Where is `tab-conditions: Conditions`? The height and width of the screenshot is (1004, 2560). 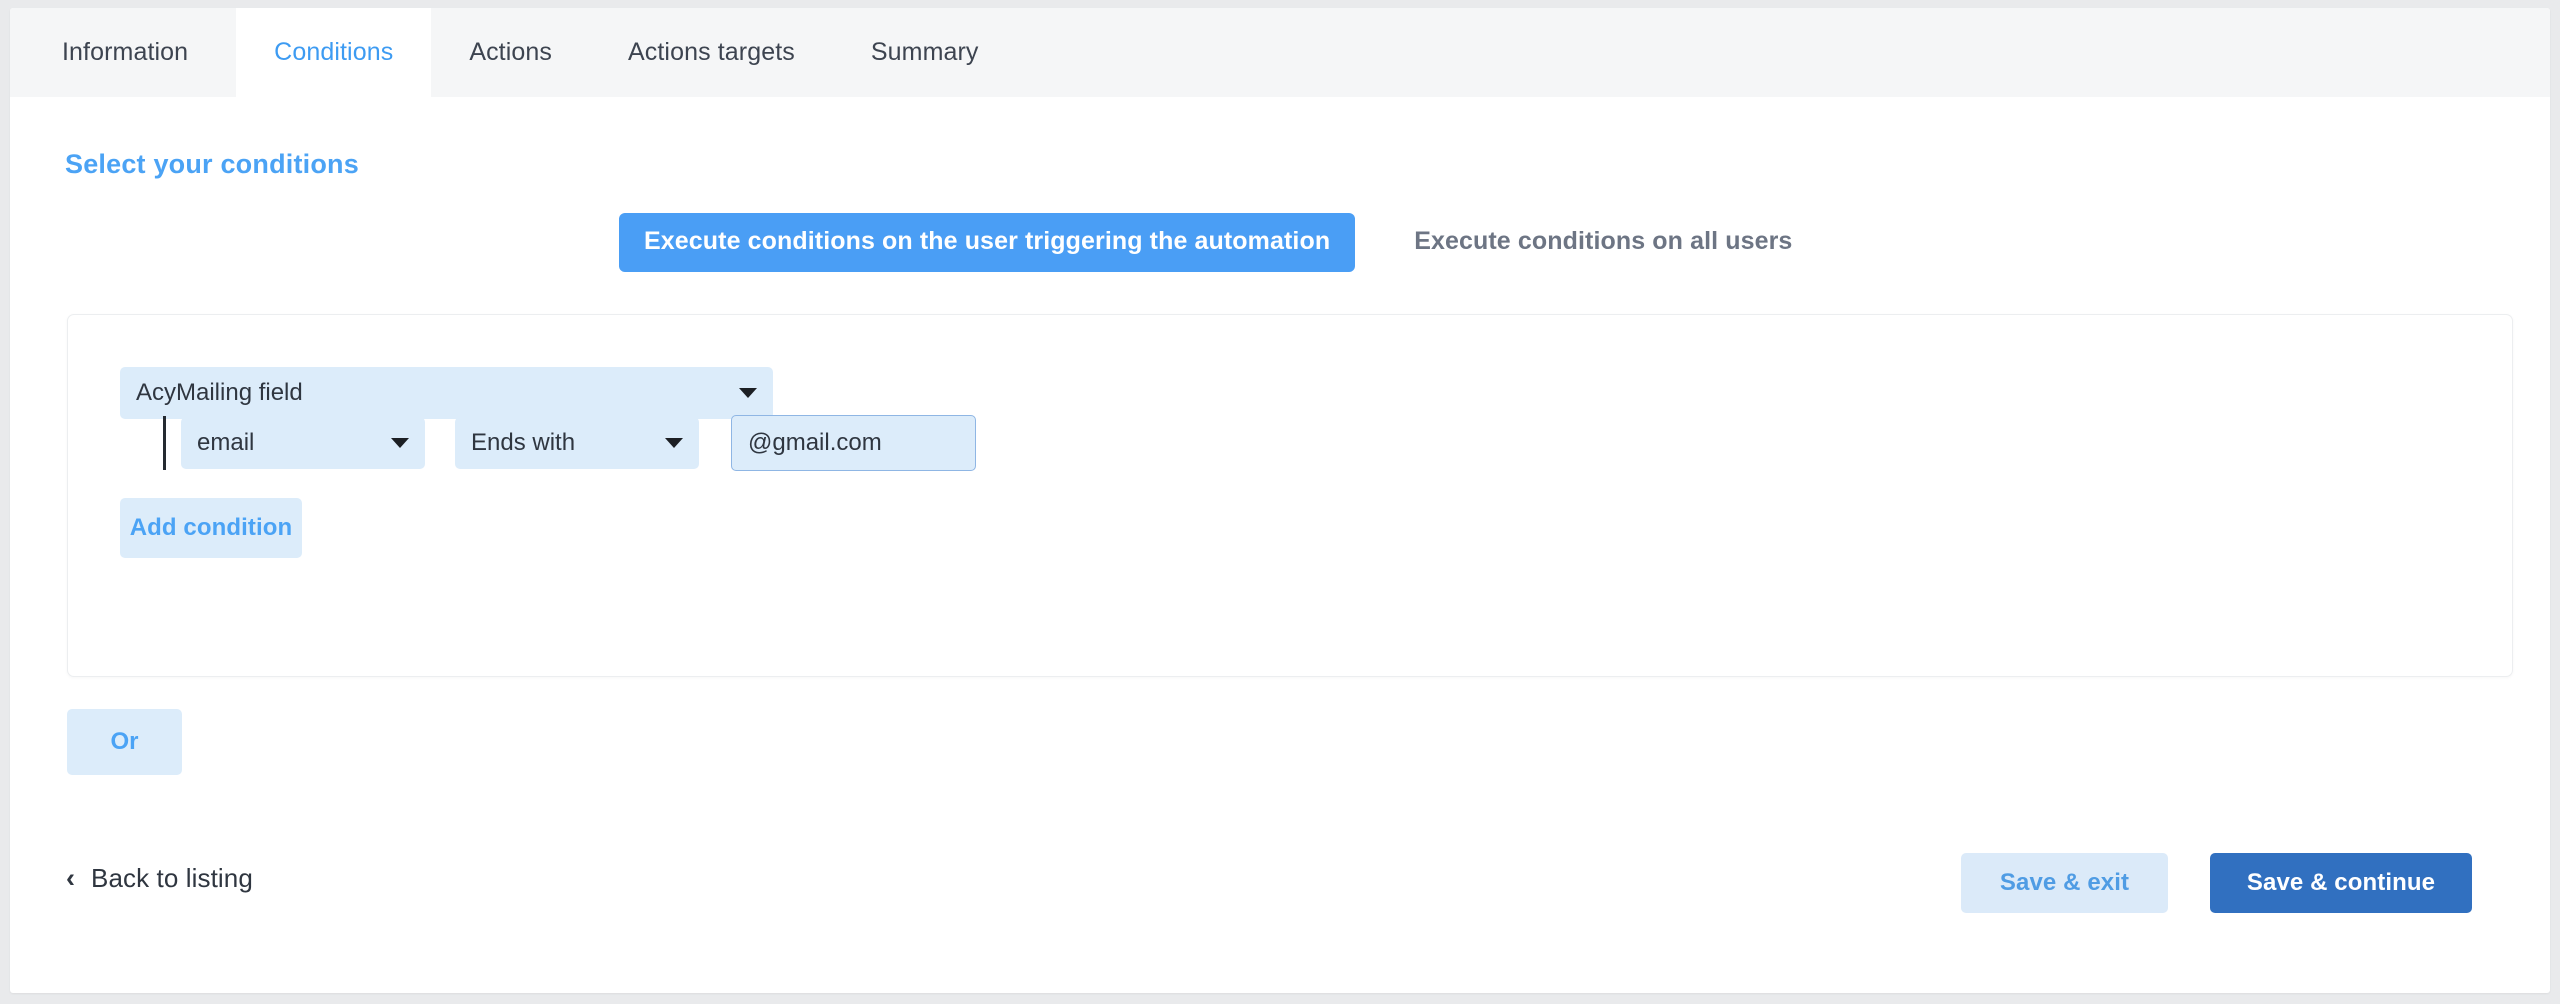 tab-conditions: Conditions is located at coordinates (334, 52).